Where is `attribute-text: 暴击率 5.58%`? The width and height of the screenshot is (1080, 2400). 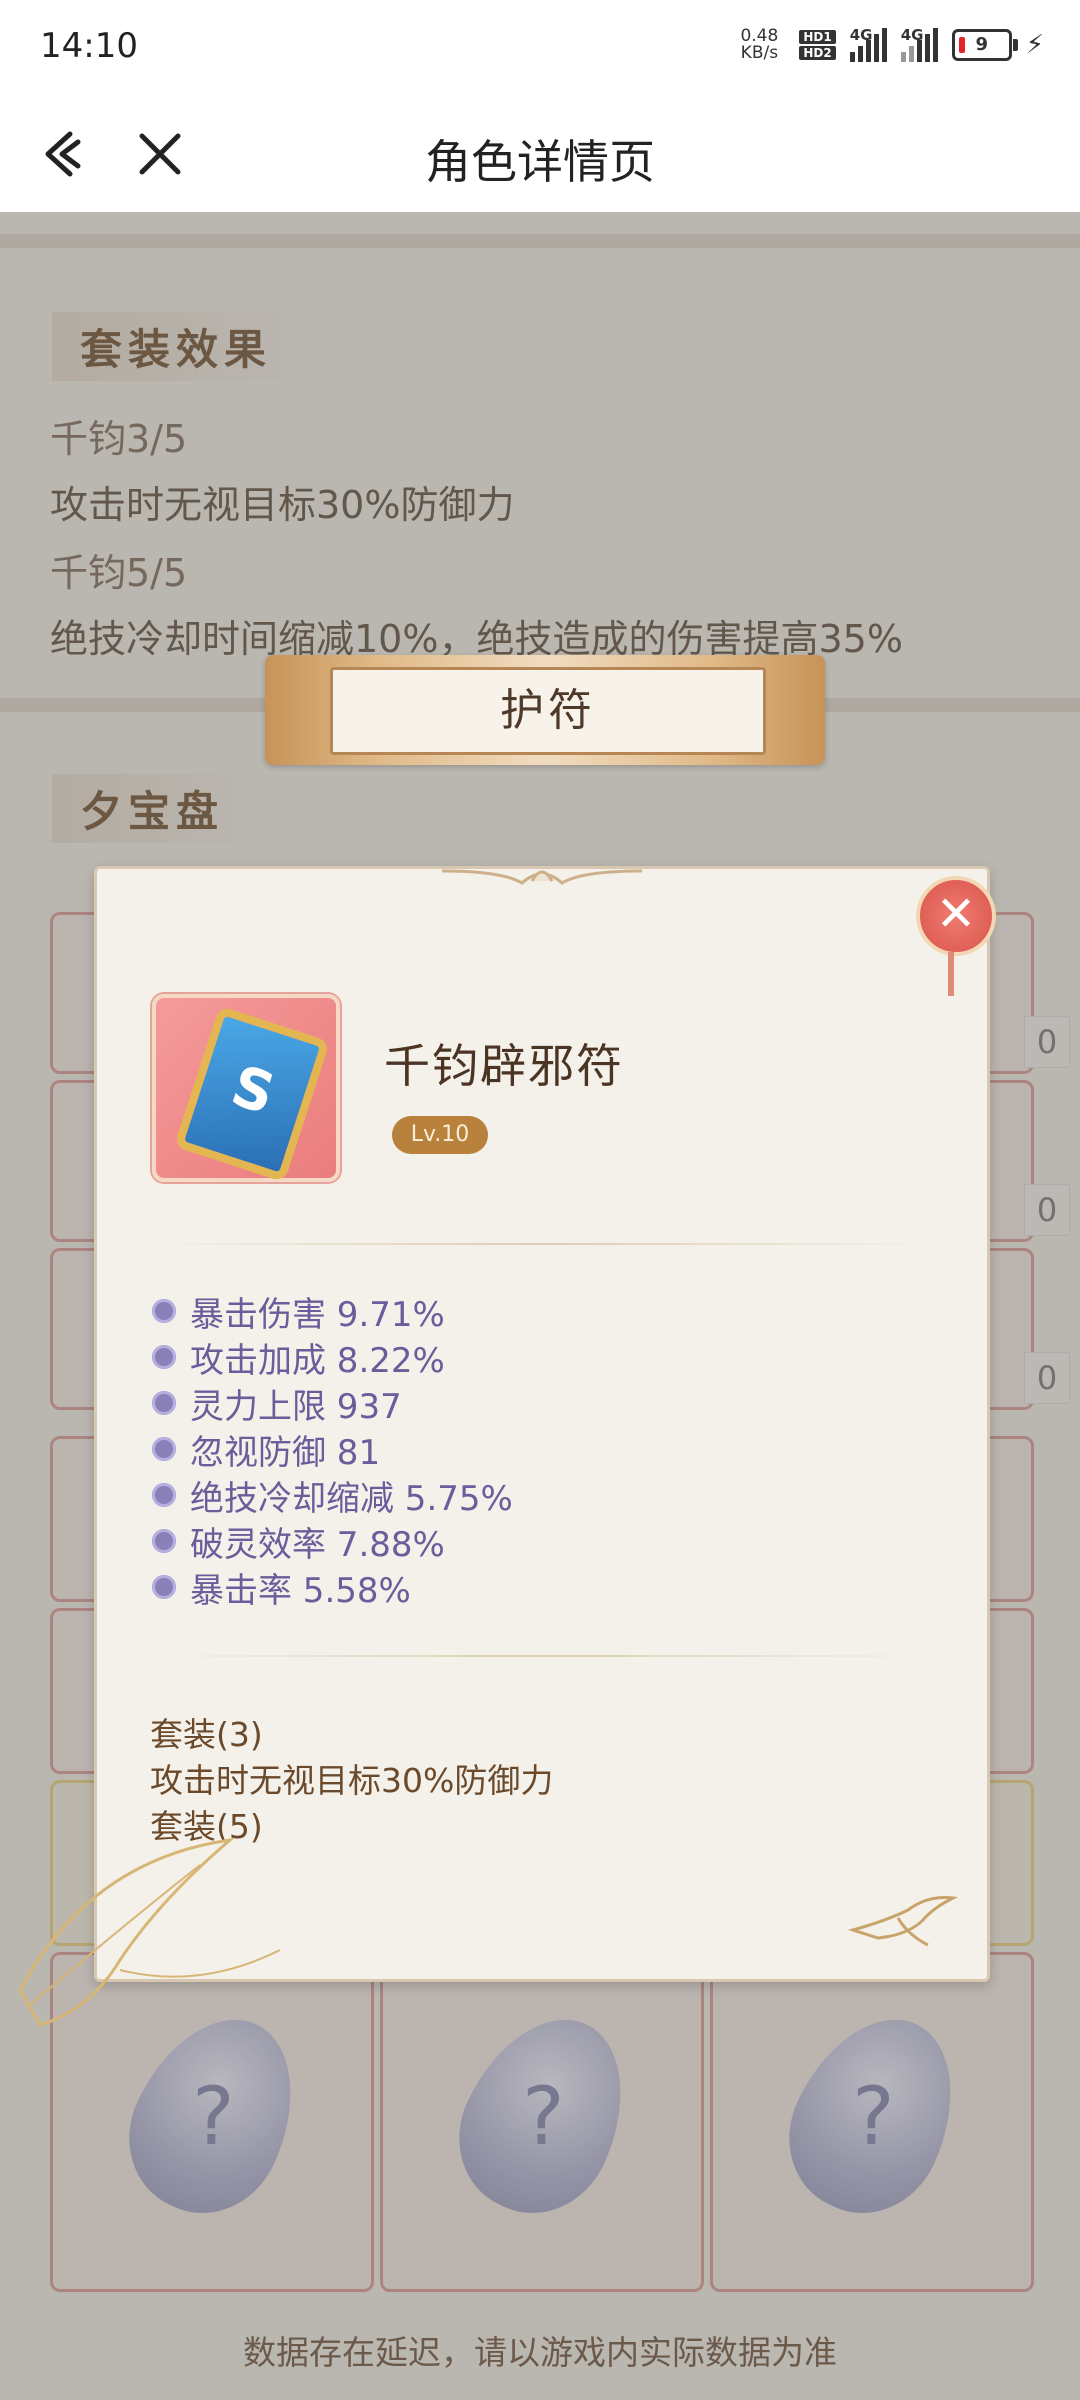 attribute-text: 暴击率 5.58% is located at coordinates (300, 1590).